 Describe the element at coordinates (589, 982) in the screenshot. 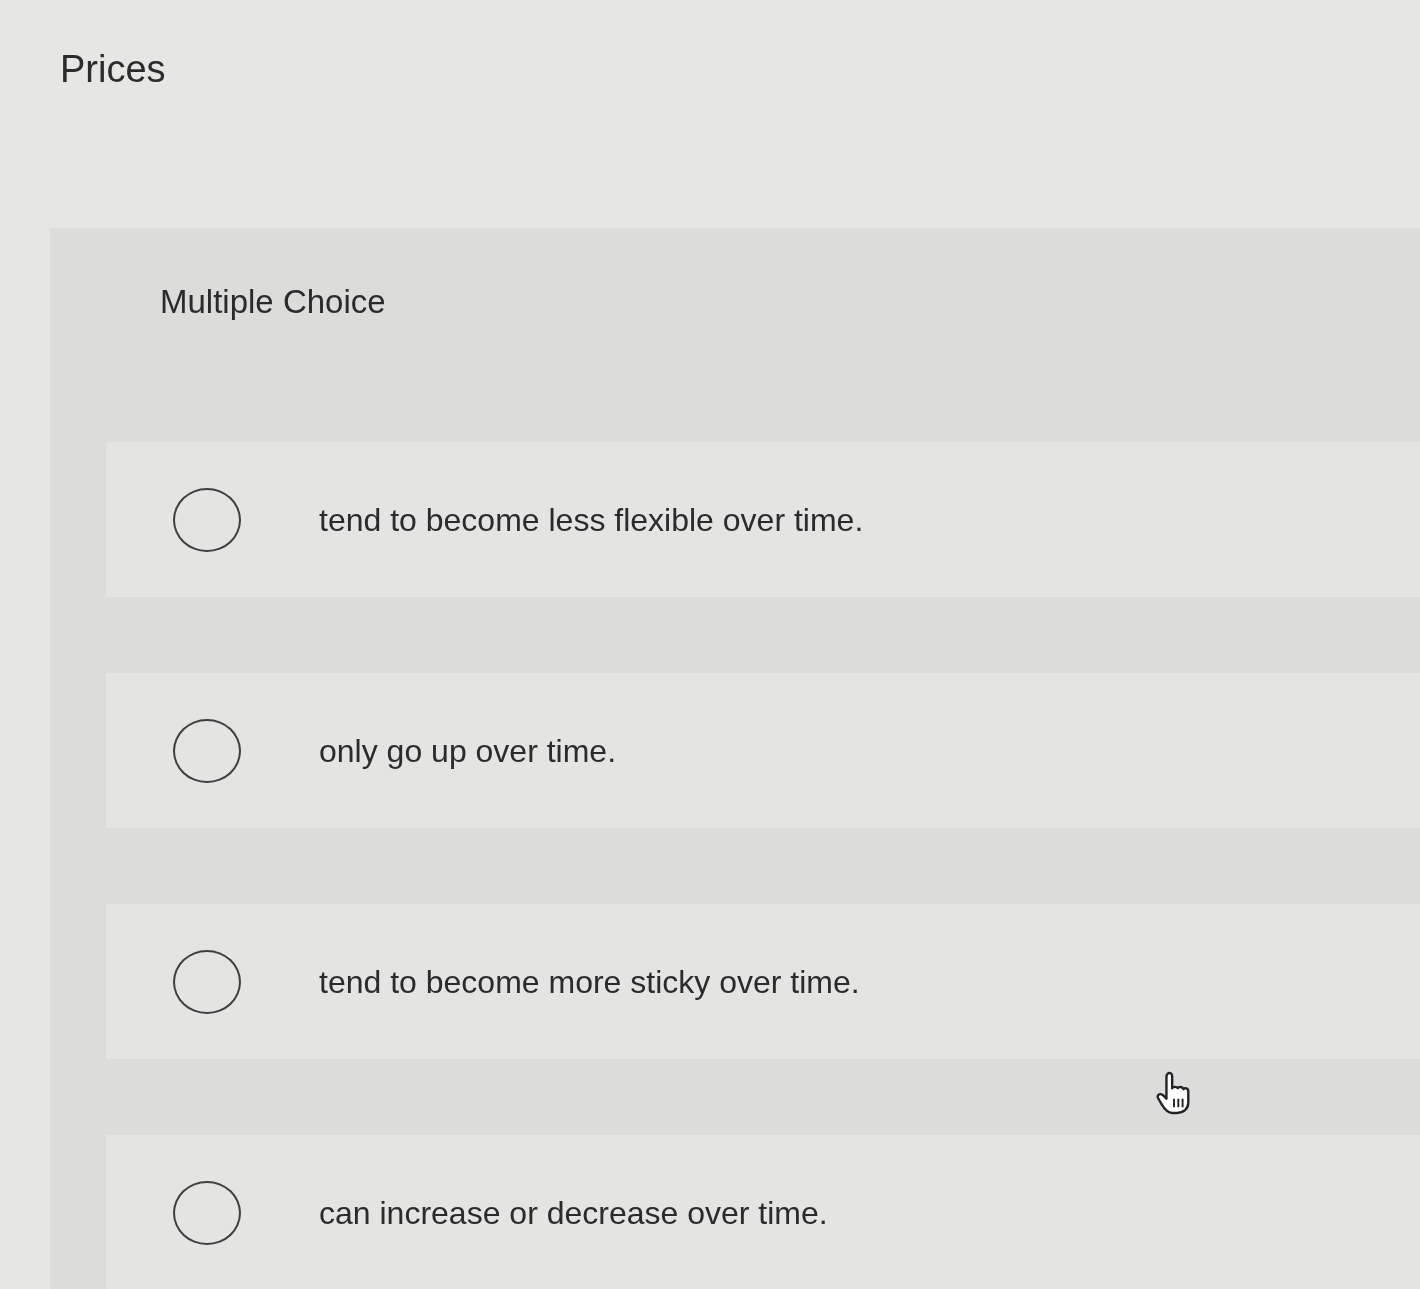

I see `option-text: tend to become more sticky over time.` at that location.